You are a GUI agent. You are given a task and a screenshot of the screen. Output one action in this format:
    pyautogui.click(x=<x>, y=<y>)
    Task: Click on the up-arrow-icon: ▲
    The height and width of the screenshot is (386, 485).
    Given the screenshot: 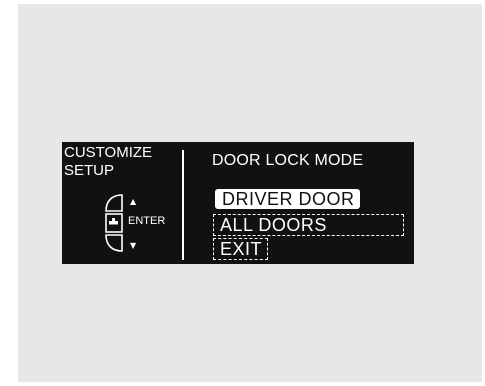 What is the action you would take?
    pyautogui.click(x=133, y=201)
    